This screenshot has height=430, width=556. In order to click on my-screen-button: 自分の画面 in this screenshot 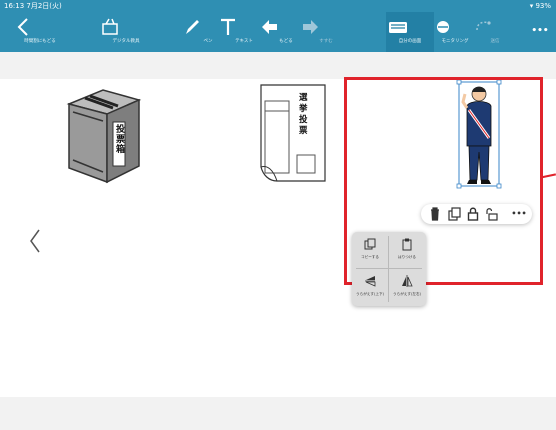, I will do `click(410, 32)`.